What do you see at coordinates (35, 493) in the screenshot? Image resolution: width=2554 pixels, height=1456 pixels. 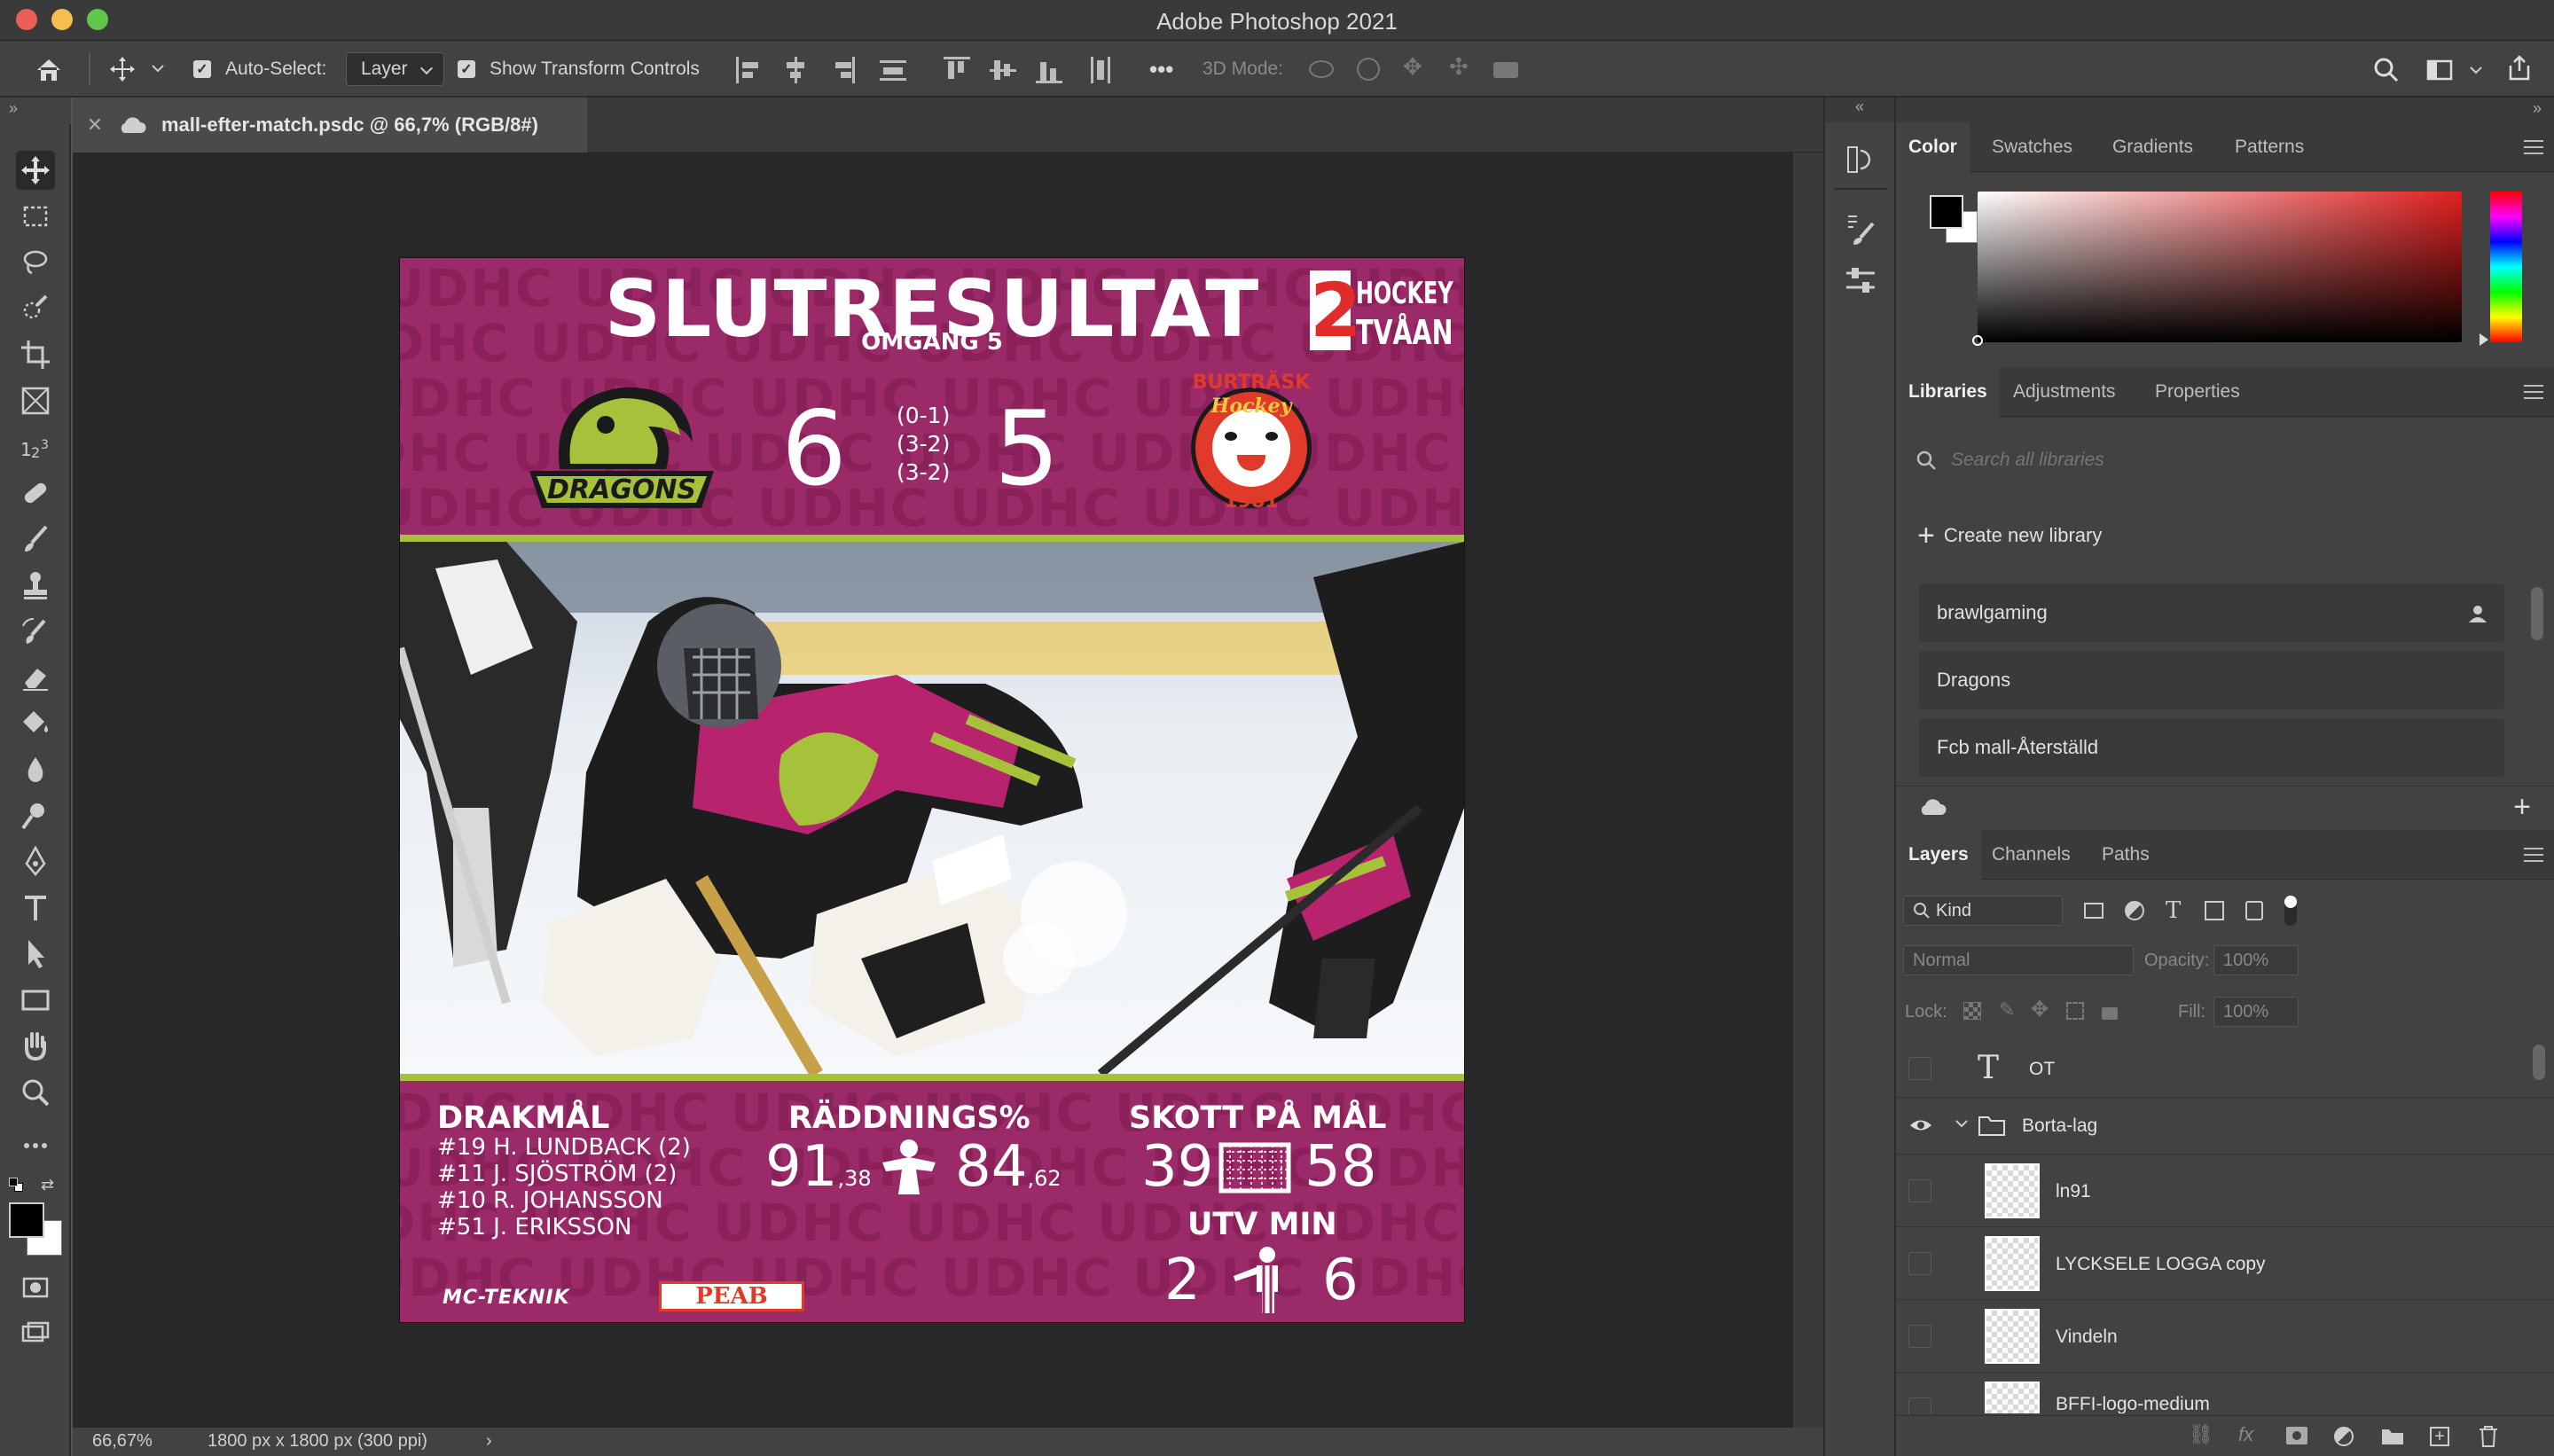 I see `healing-brush-tool-button` at bounding box center [35, 493].